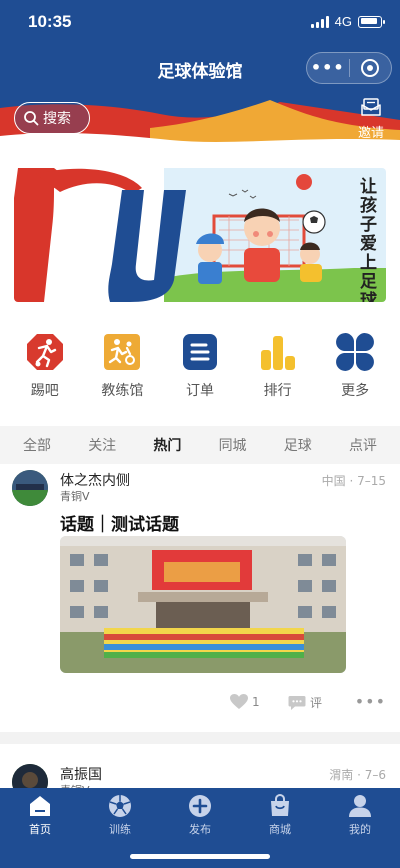  Describe the element at coordinates (328, 68) in the screenshot. I see `more-options-icon: •••` at that location.